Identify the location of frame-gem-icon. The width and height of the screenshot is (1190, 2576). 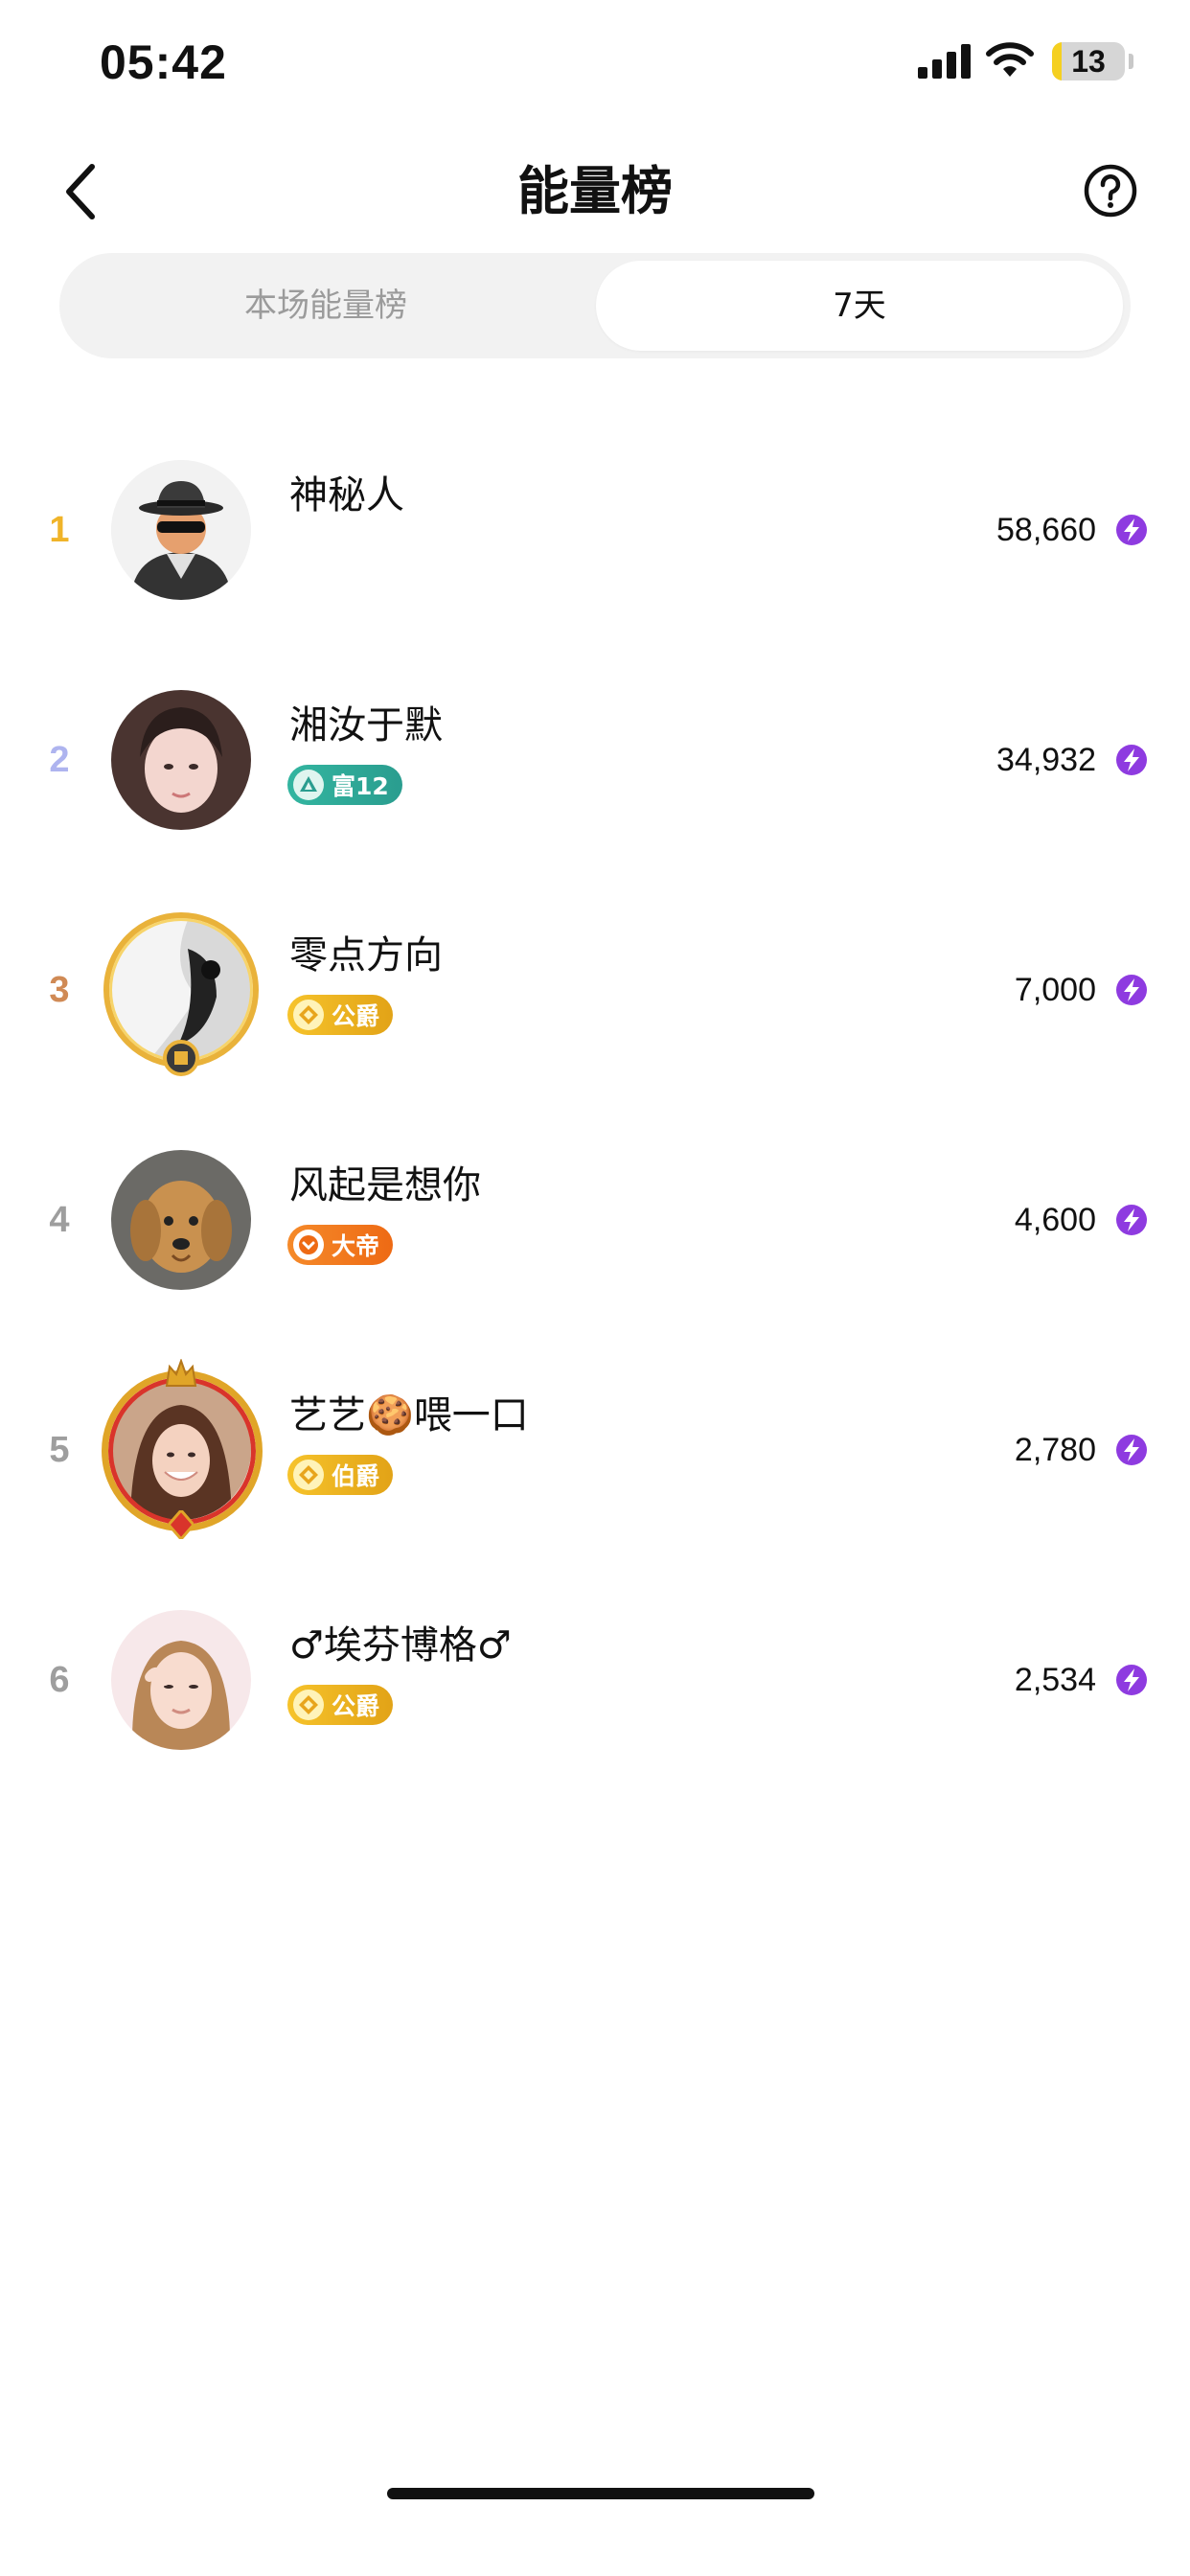
(182, 1525).